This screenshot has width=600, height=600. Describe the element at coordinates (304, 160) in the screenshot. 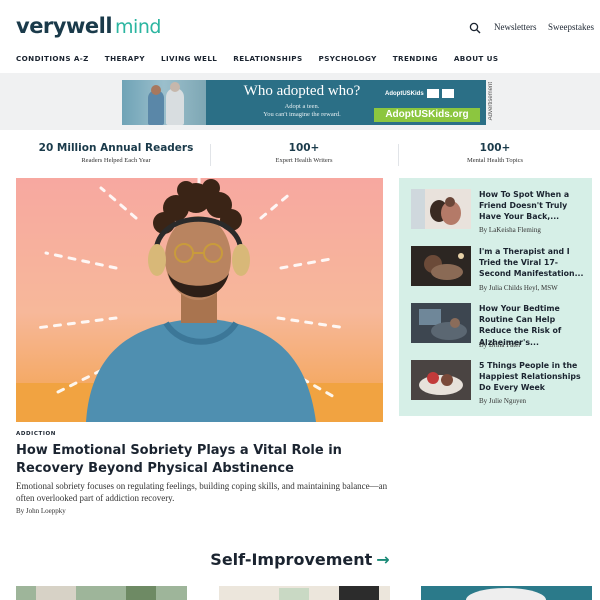

I see `stat-label: Expert Health Writers` at that location.